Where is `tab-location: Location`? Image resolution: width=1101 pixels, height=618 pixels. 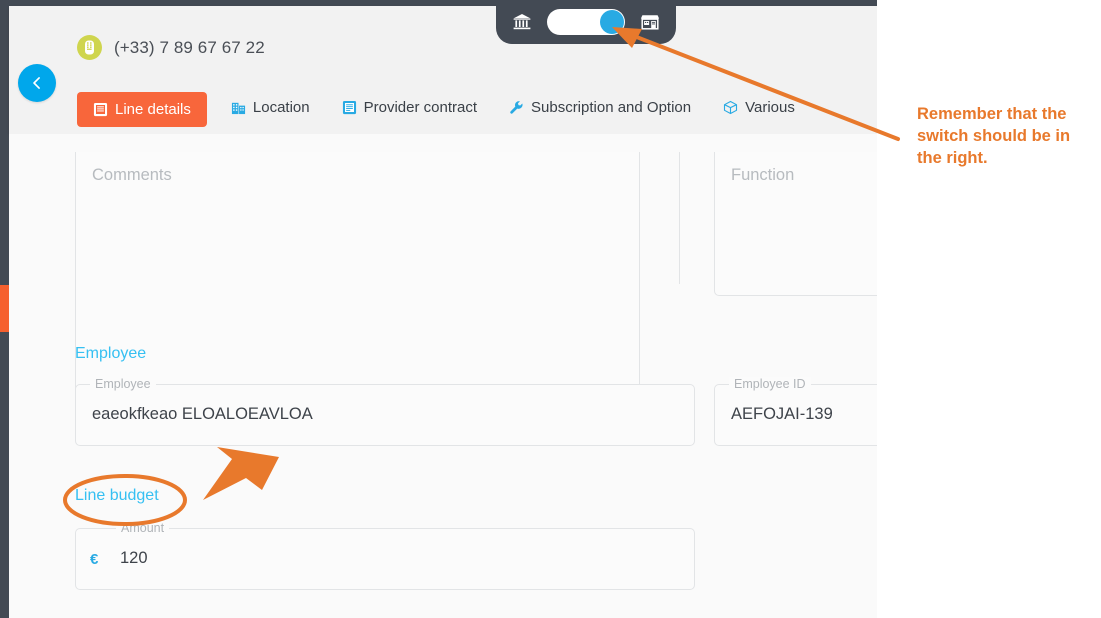 tab-location: Location is located at coordinates (270, 107).